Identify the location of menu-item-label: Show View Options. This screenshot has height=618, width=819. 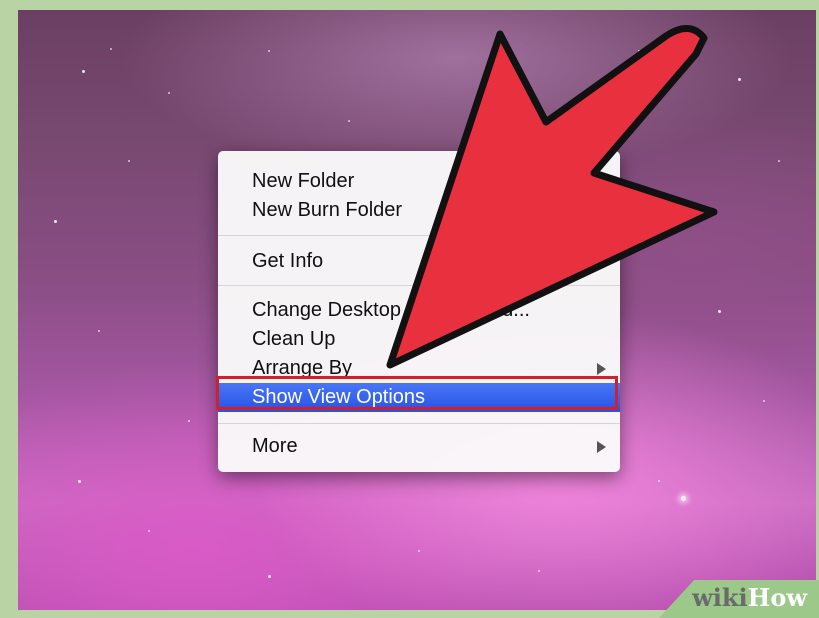
(339, 397).